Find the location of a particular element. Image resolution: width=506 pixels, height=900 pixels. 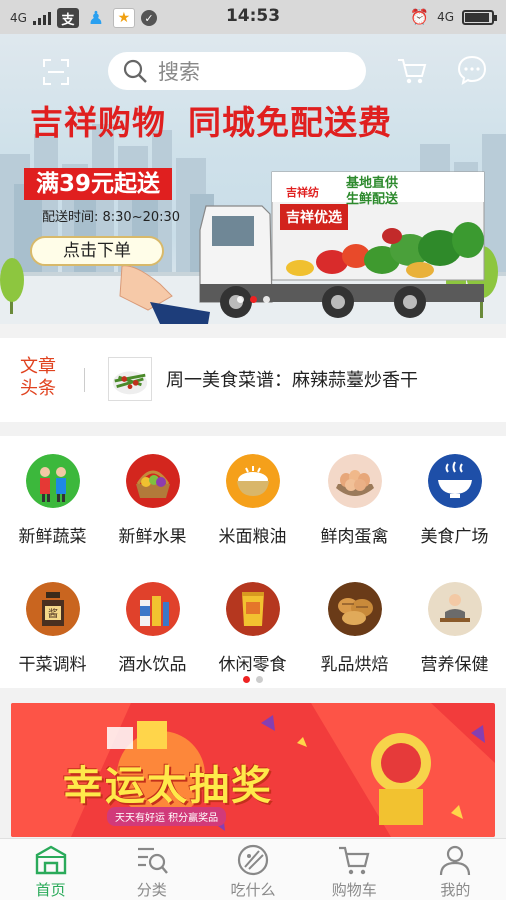

truck-tag: 吉祥优选 is located at coordinates (314, 217).